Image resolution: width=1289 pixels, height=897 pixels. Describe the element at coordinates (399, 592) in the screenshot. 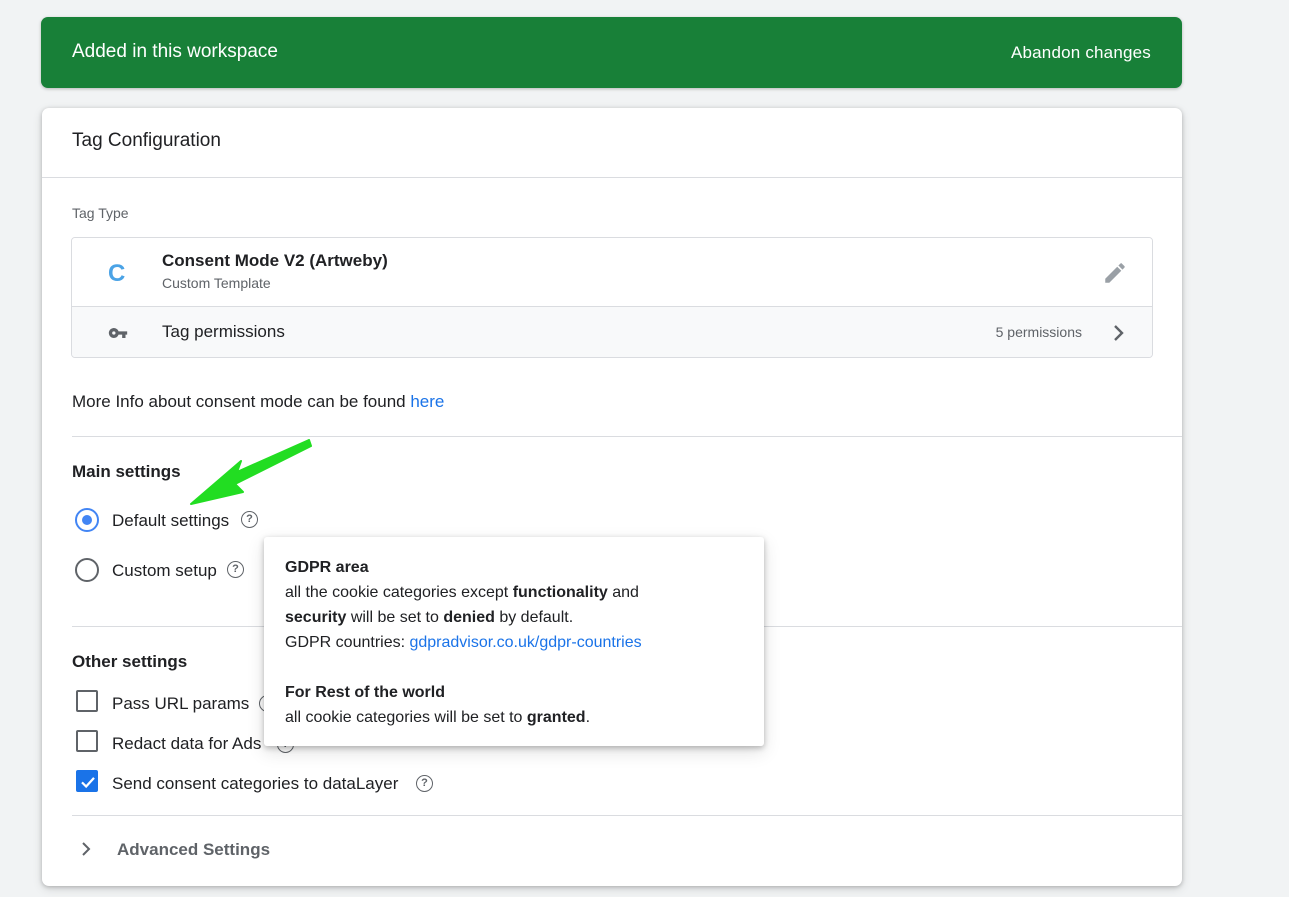

I see `tooltip-text: all the cookie categories except` at that location.